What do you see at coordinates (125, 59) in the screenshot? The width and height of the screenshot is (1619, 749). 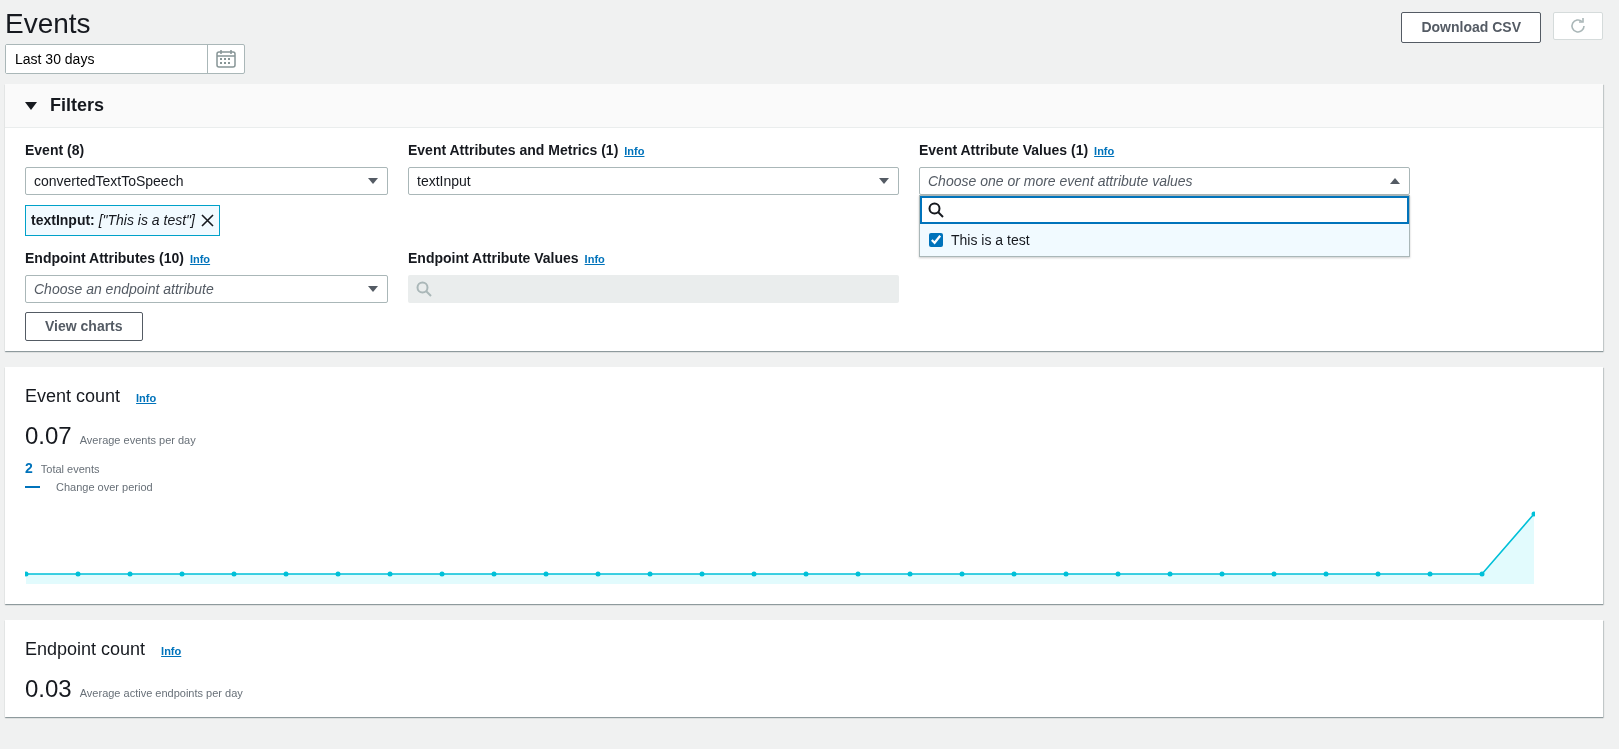 I see `date-range-field: Last 30 days` at bounding box center [125, 59].